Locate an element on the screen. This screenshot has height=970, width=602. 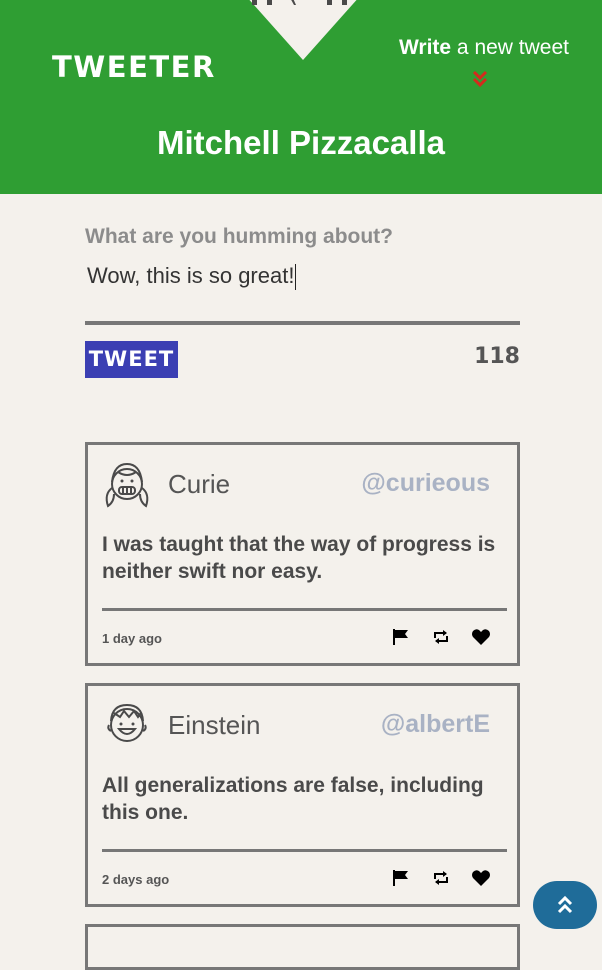
tweet-author-handle: @curieous is located at coordinates (425, 483).